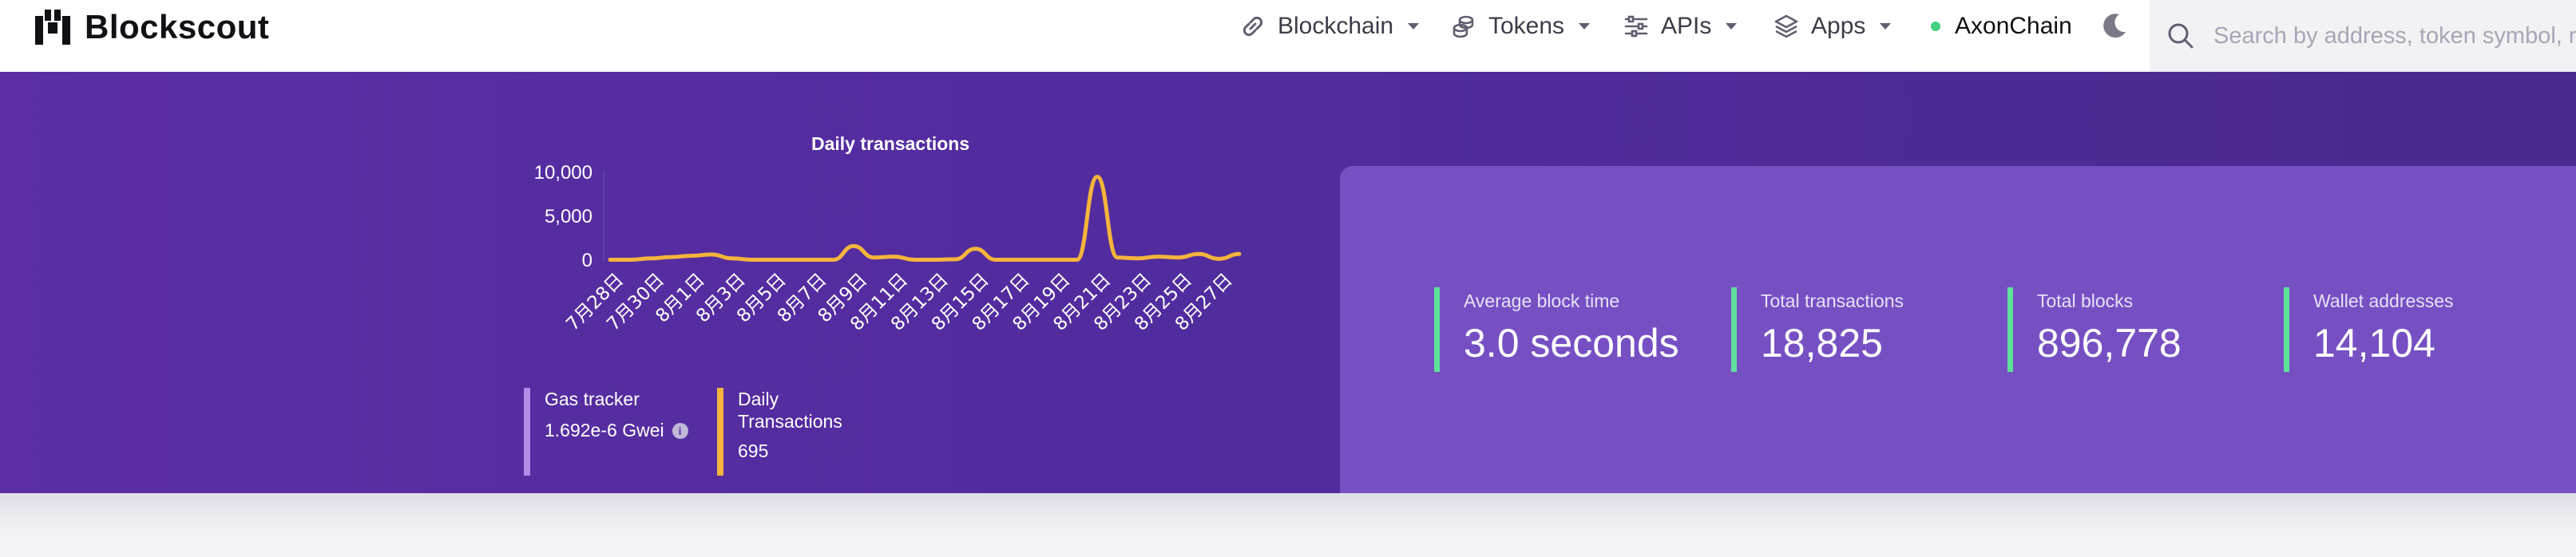 The height and width of the screenshot is (557, 2576). Describe the element at coordinates (1686, 26) in the screenshot. I see `nav-apis-label: APIs` at that location.